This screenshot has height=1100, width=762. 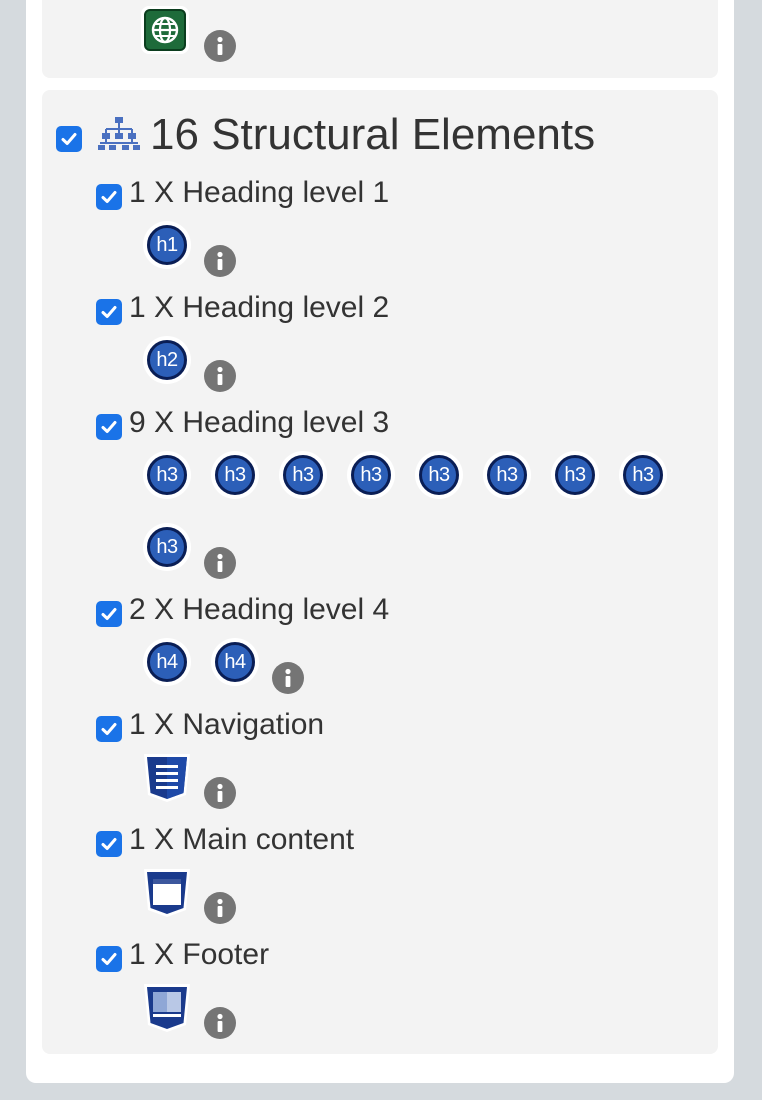 I want to click on heading-3-checkbox, so click(x=109, y=427).